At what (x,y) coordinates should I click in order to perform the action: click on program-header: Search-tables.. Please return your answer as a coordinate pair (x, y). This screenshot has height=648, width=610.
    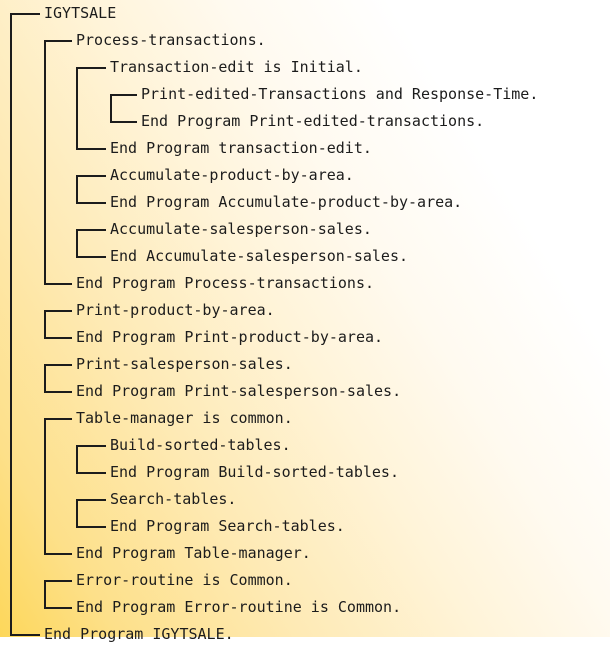
    Looking at the image, I should click on (173, 499).